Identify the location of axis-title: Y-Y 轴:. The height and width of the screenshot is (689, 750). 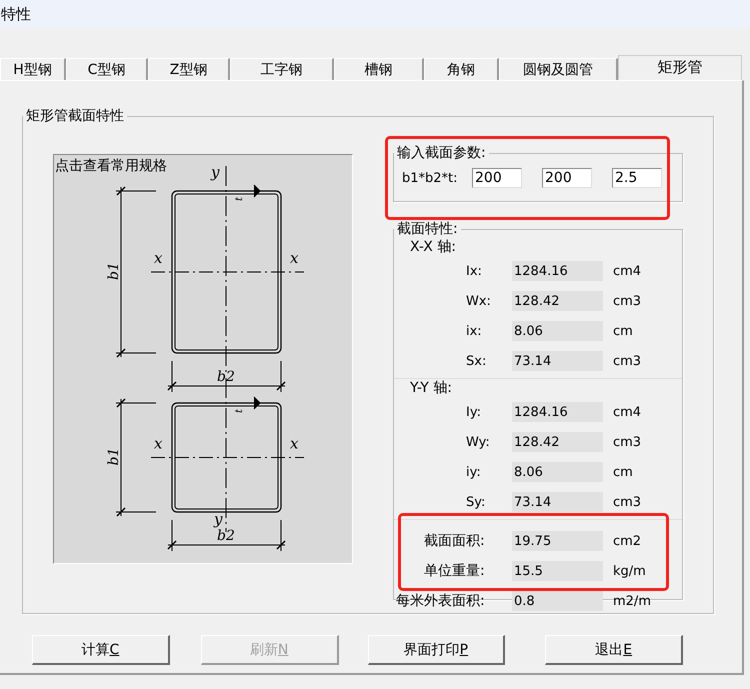
(431, 388).